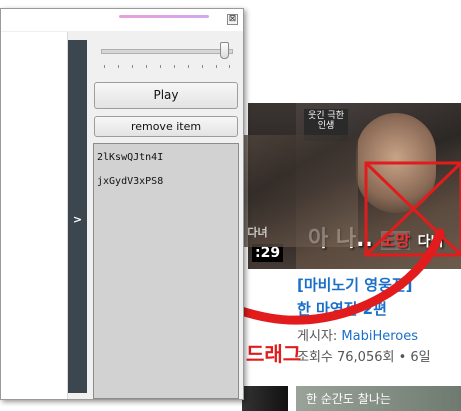  I want to click on panel-toggle-bar: >, so click(77, 216).